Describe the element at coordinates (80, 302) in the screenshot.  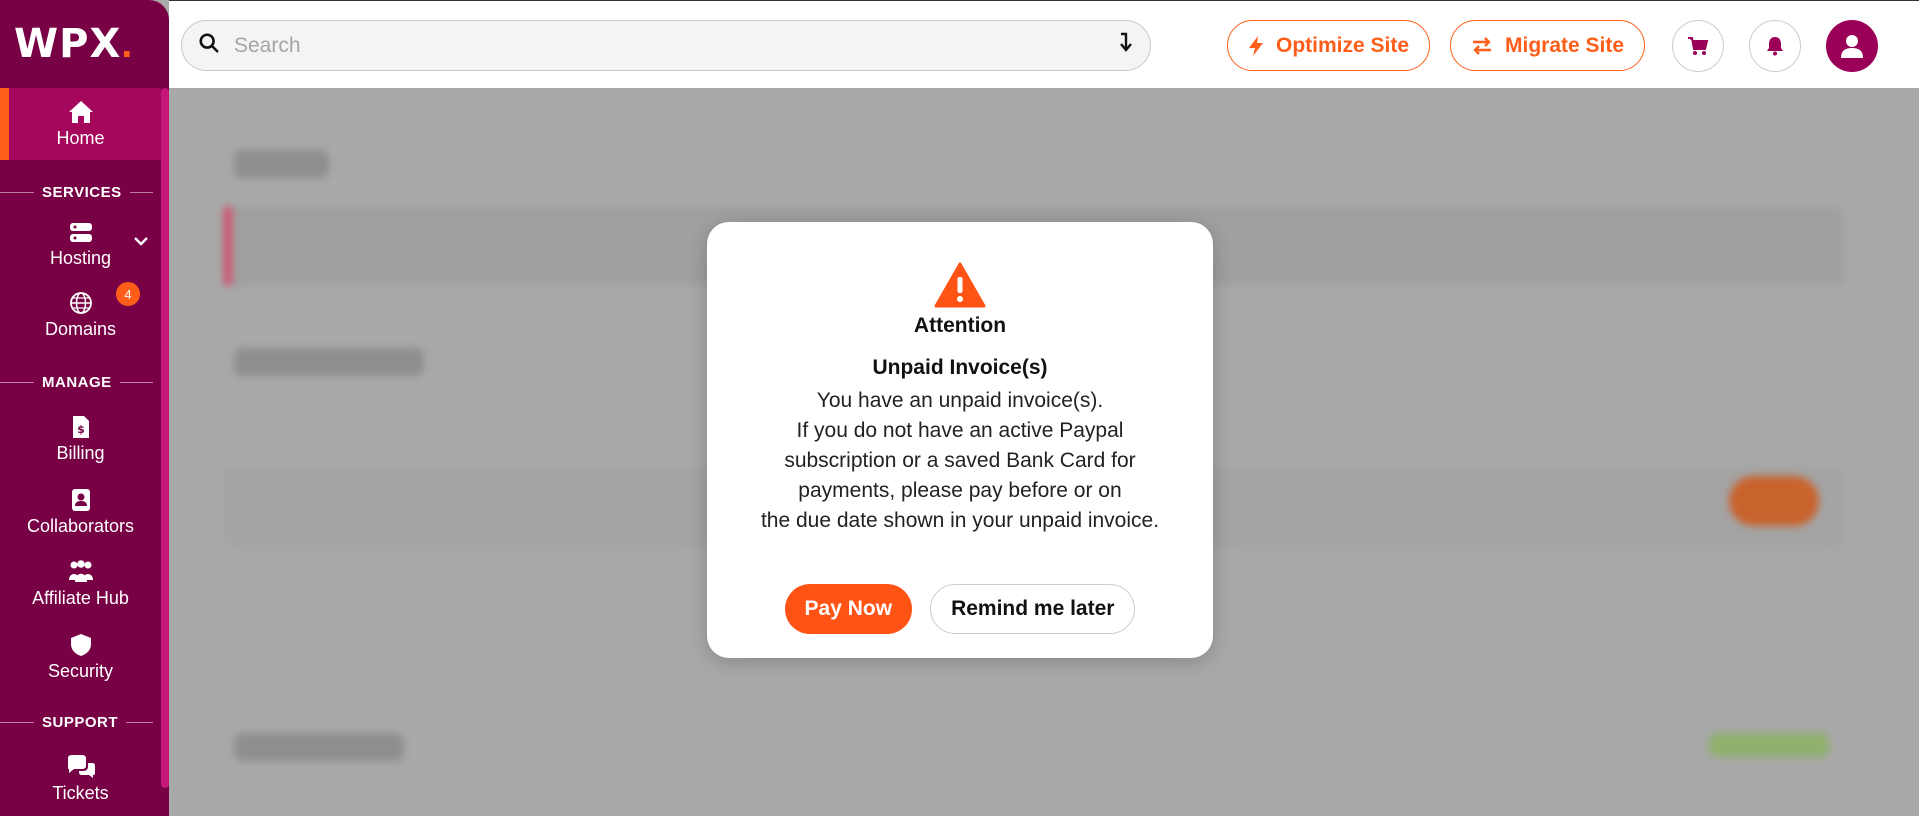
I see `globe-icon` at that location.